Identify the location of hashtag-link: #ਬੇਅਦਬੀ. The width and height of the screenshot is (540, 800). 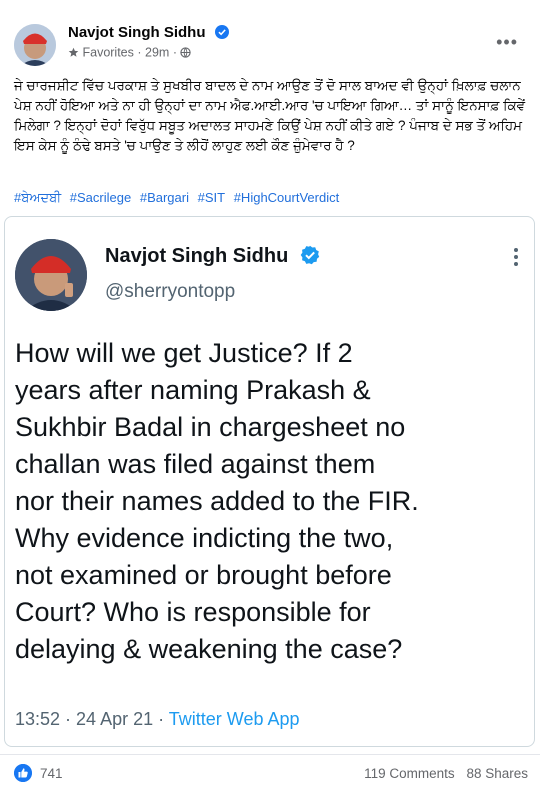
(37, 197).